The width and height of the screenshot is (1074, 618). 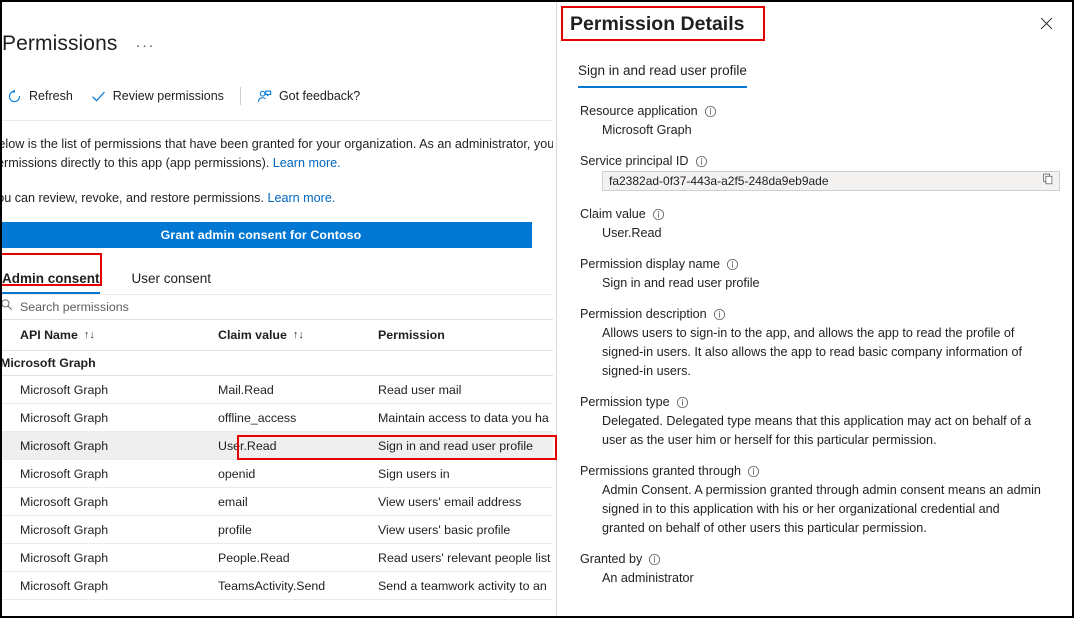 What do you see at coordinates (639, 111) in the screenshot?
I see `field-label-text: Resource application` at bounding box center [639, 111].